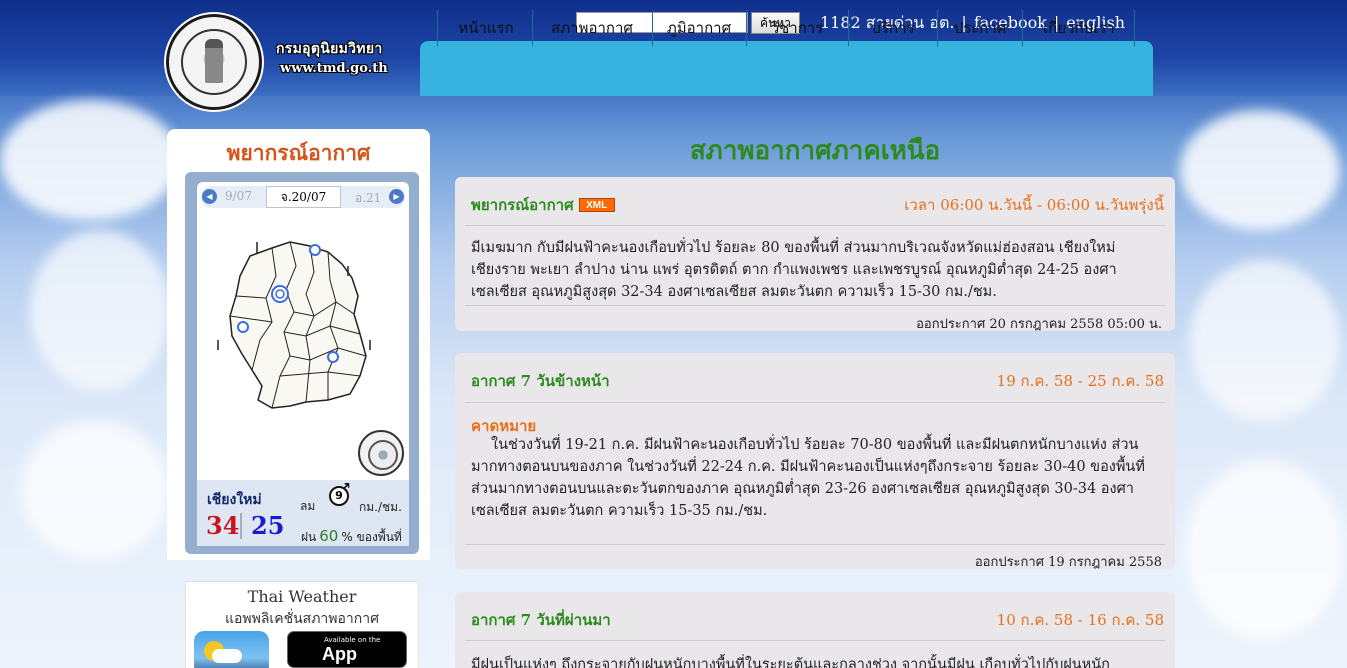 The image size is (1347, 668). I want to click on app-store-button: Available on the App Store, so click(347, 649).